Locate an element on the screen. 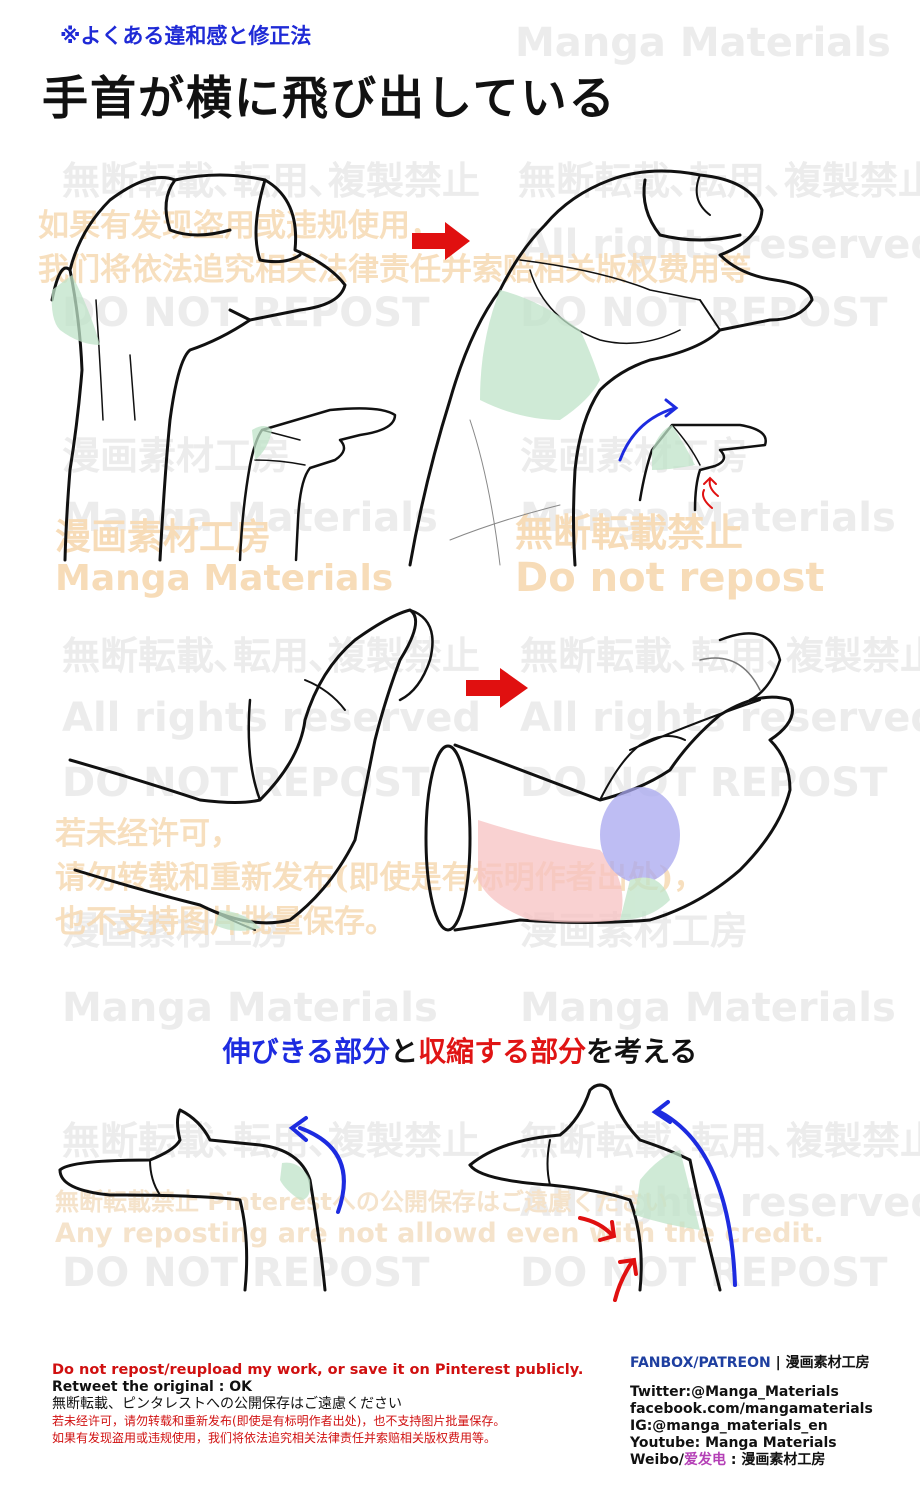  hand-drawing-bad-wrist is located at coordinates (198, 367).